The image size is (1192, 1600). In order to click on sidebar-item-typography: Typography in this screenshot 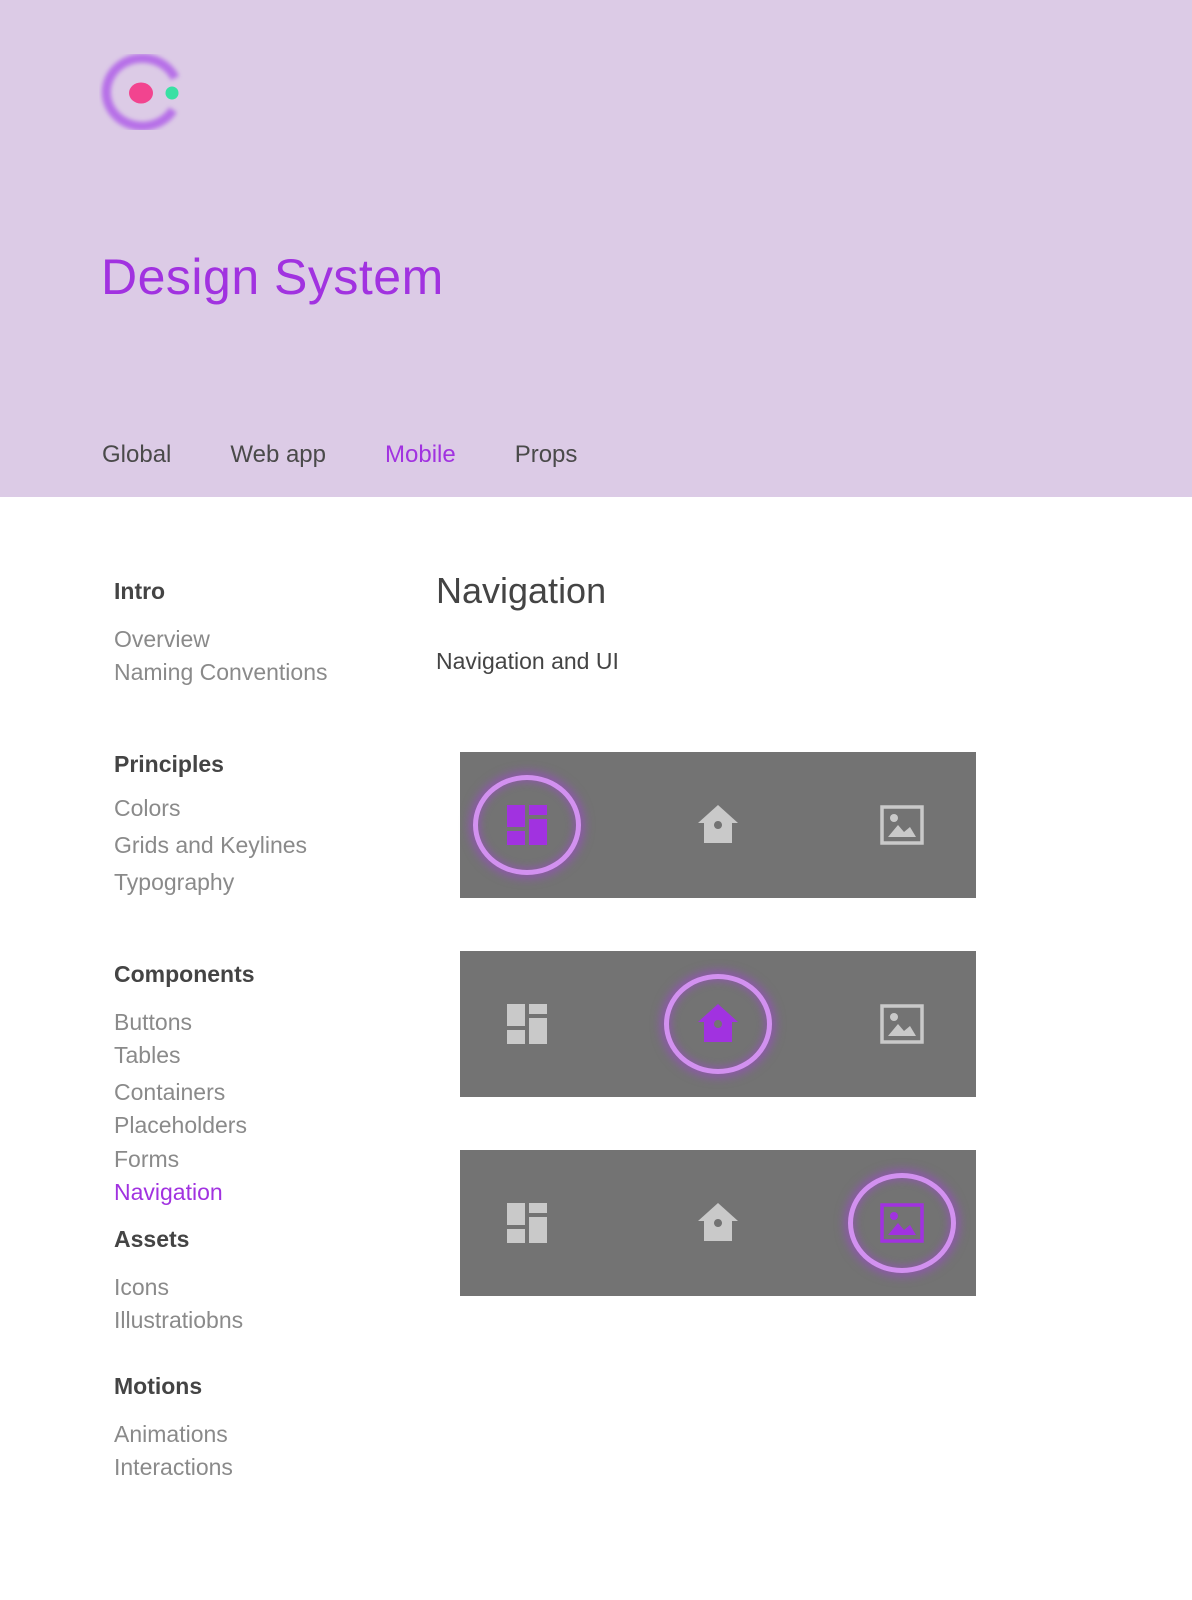, I will do `click(174, 882)`.